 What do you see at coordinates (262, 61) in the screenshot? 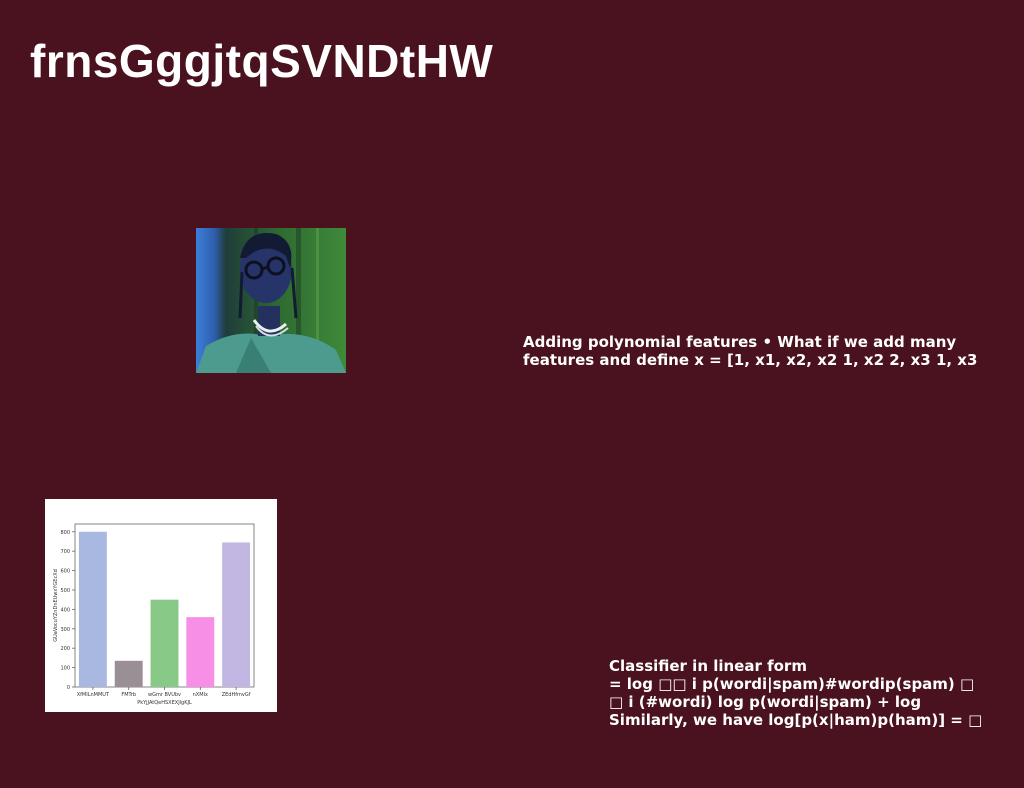
I see `slide-title: frnsGggjtqSVNDtHW` at bounding box center [262, 61].